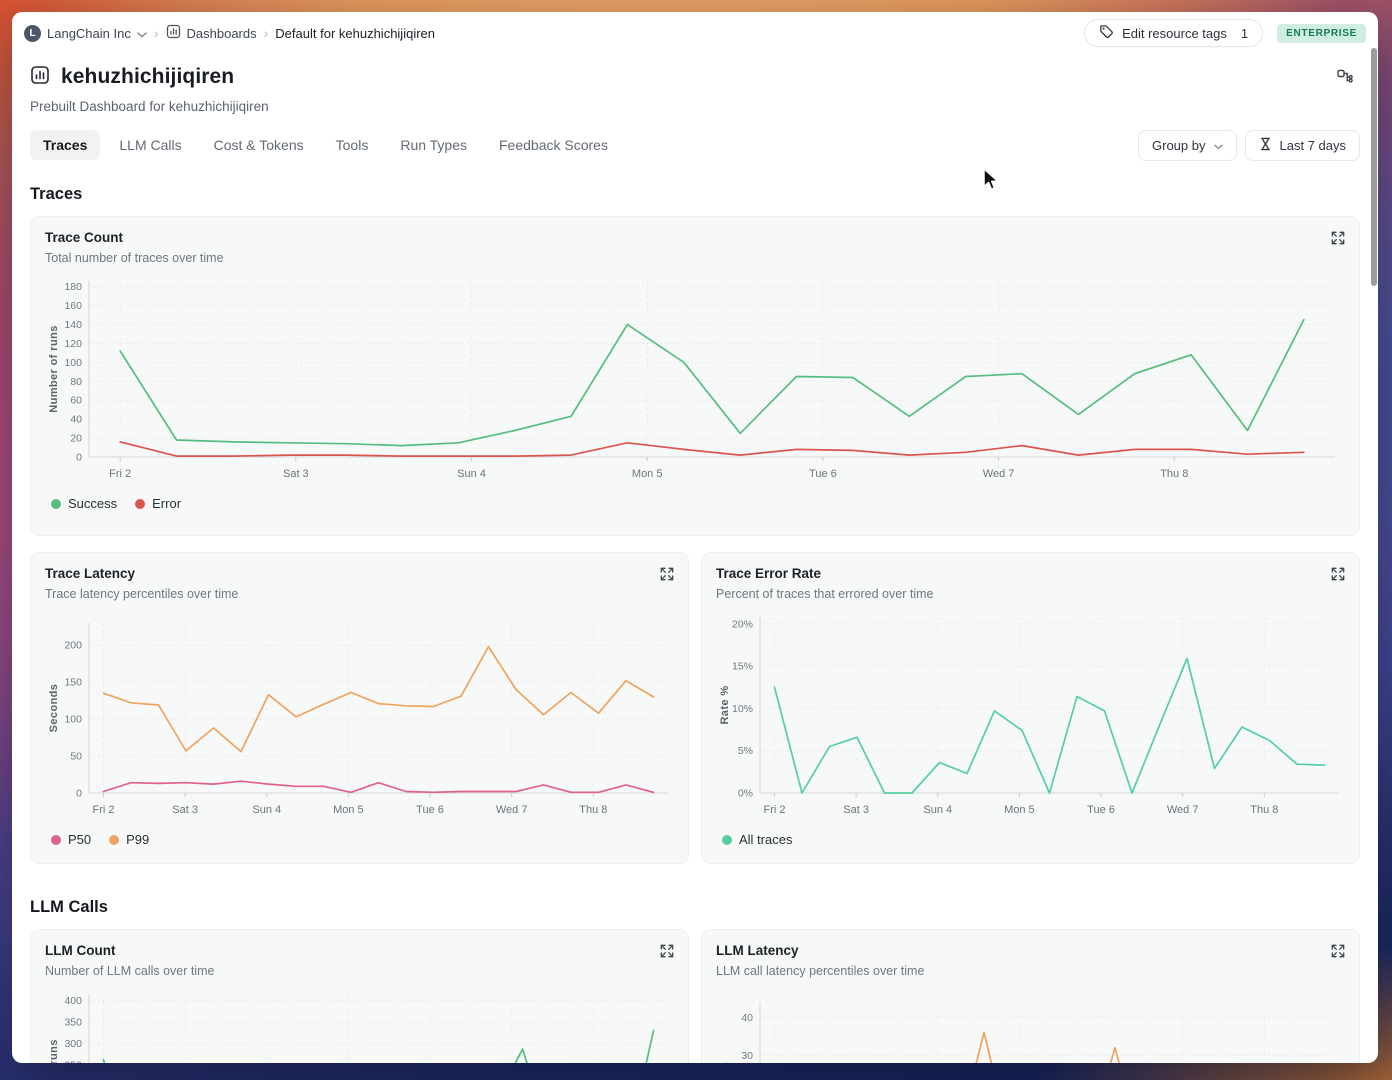 The width and height of the screenshot is (1392, 1080). What do you see at coordinates (76, 757) in the screenshot?
I see `y-tick-label: 50` at bounding box center [76, 757].